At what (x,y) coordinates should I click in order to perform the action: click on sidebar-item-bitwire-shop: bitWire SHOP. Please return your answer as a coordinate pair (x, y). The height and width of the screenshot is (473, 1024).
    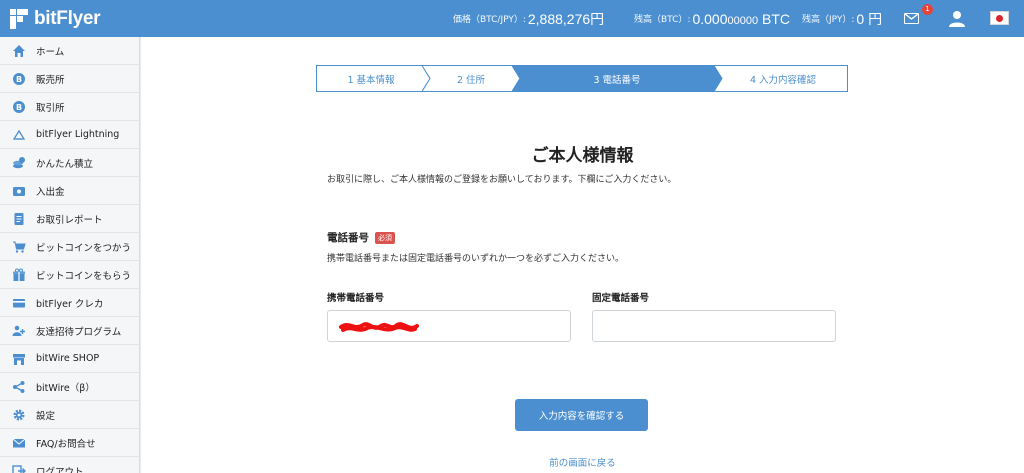
    Looking at the image, I should click on (69, 359).